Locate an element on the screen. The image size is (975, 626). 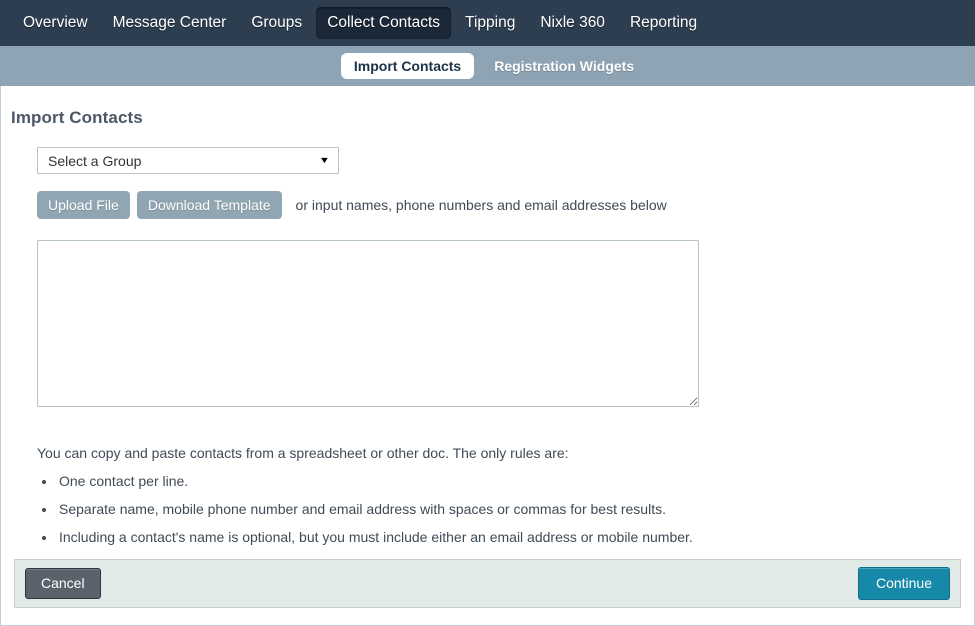
nav-item-groups: Groups is located at coordinates (276, 23).